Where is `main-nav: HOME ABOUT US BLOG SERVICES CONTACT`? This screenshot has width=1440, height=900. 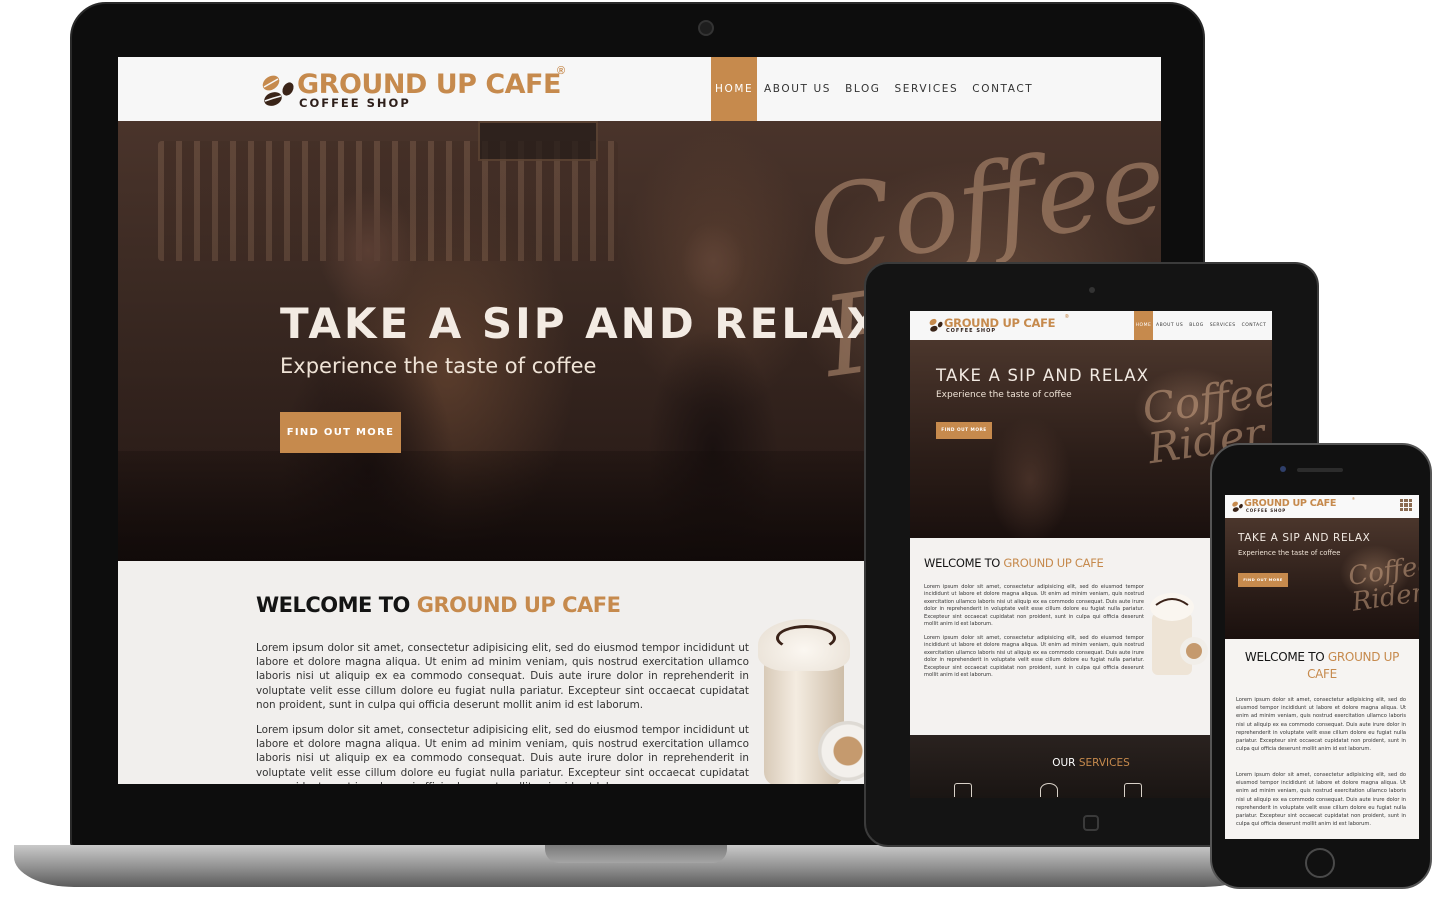 main-nav: HOME ABOUT US BLOG SERVICES CONTACT is located at coordinates (875, 89).